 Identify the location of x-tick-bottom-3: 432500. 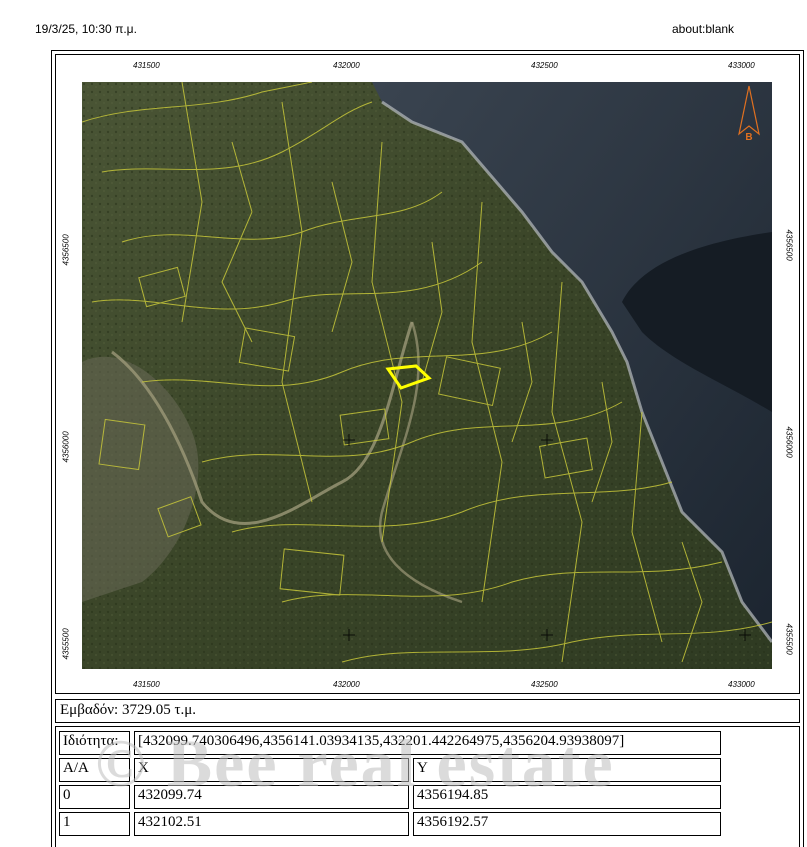
(544, 684).